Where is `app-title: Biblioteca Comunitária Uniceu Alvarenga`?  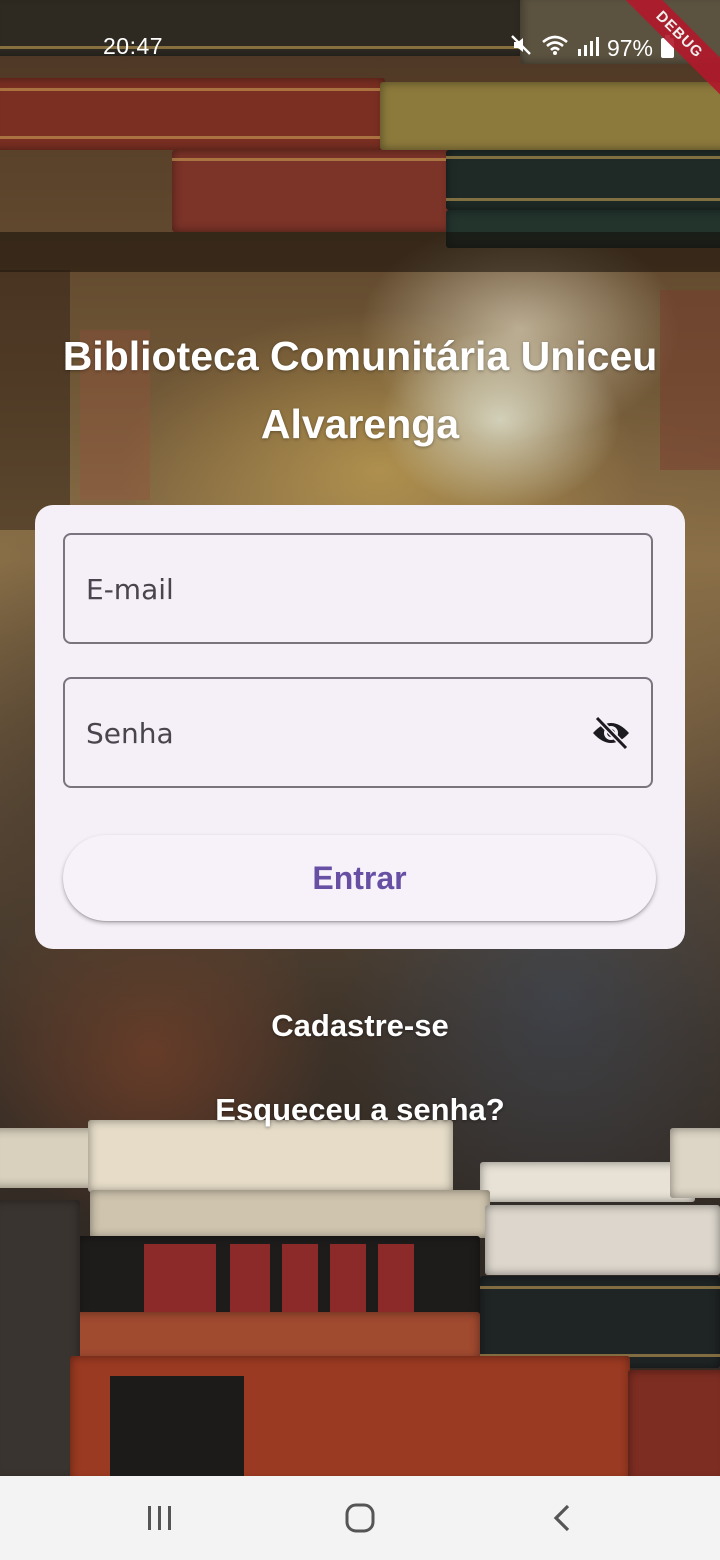
app-title: Biblioteca Comunitária Uniceu Alvarenga is located at coordinates (360, 390).